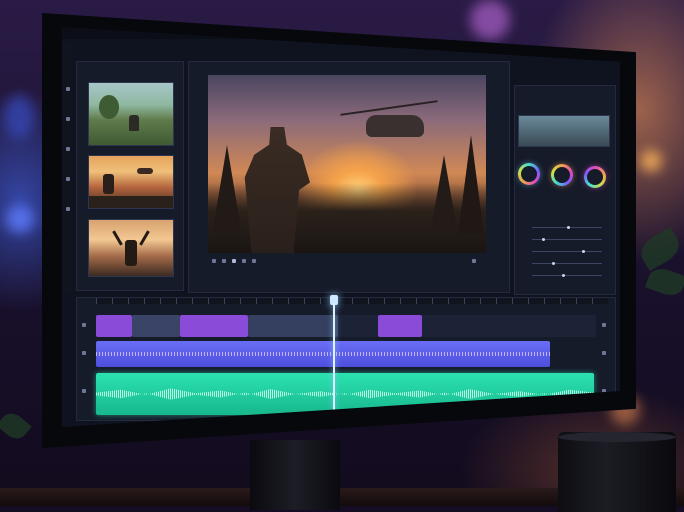  What do you see at coordinates (68, 209) in the screenshot?
I see `text-tool-icon` at bounding box center [68, 209].